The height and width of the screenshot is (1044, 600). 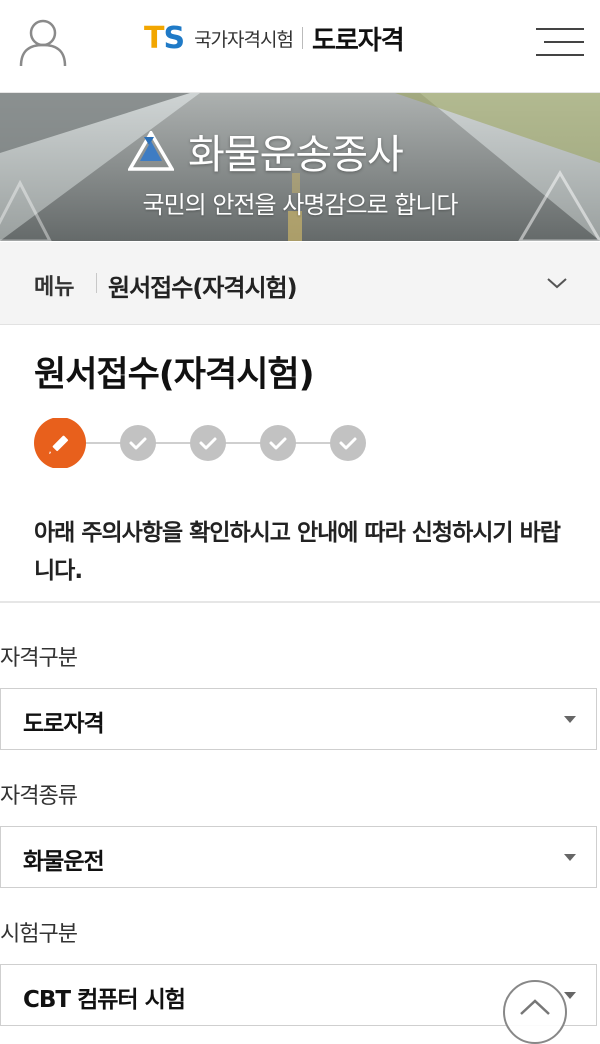 I want to click on qualification-type-select: 도로자격, so click(x=298, y=719).